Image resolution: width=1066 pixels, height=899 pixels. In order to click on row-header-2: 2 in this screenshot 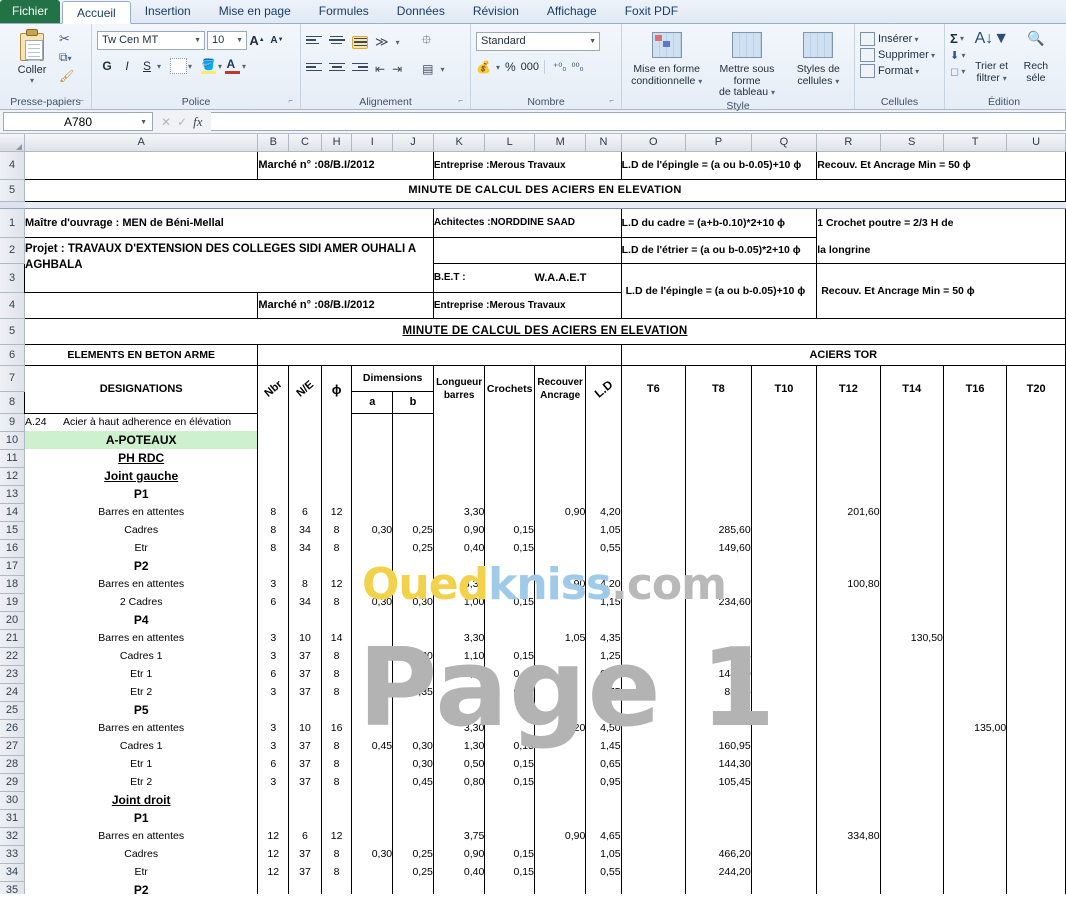, I will do `click(13, 250)`.